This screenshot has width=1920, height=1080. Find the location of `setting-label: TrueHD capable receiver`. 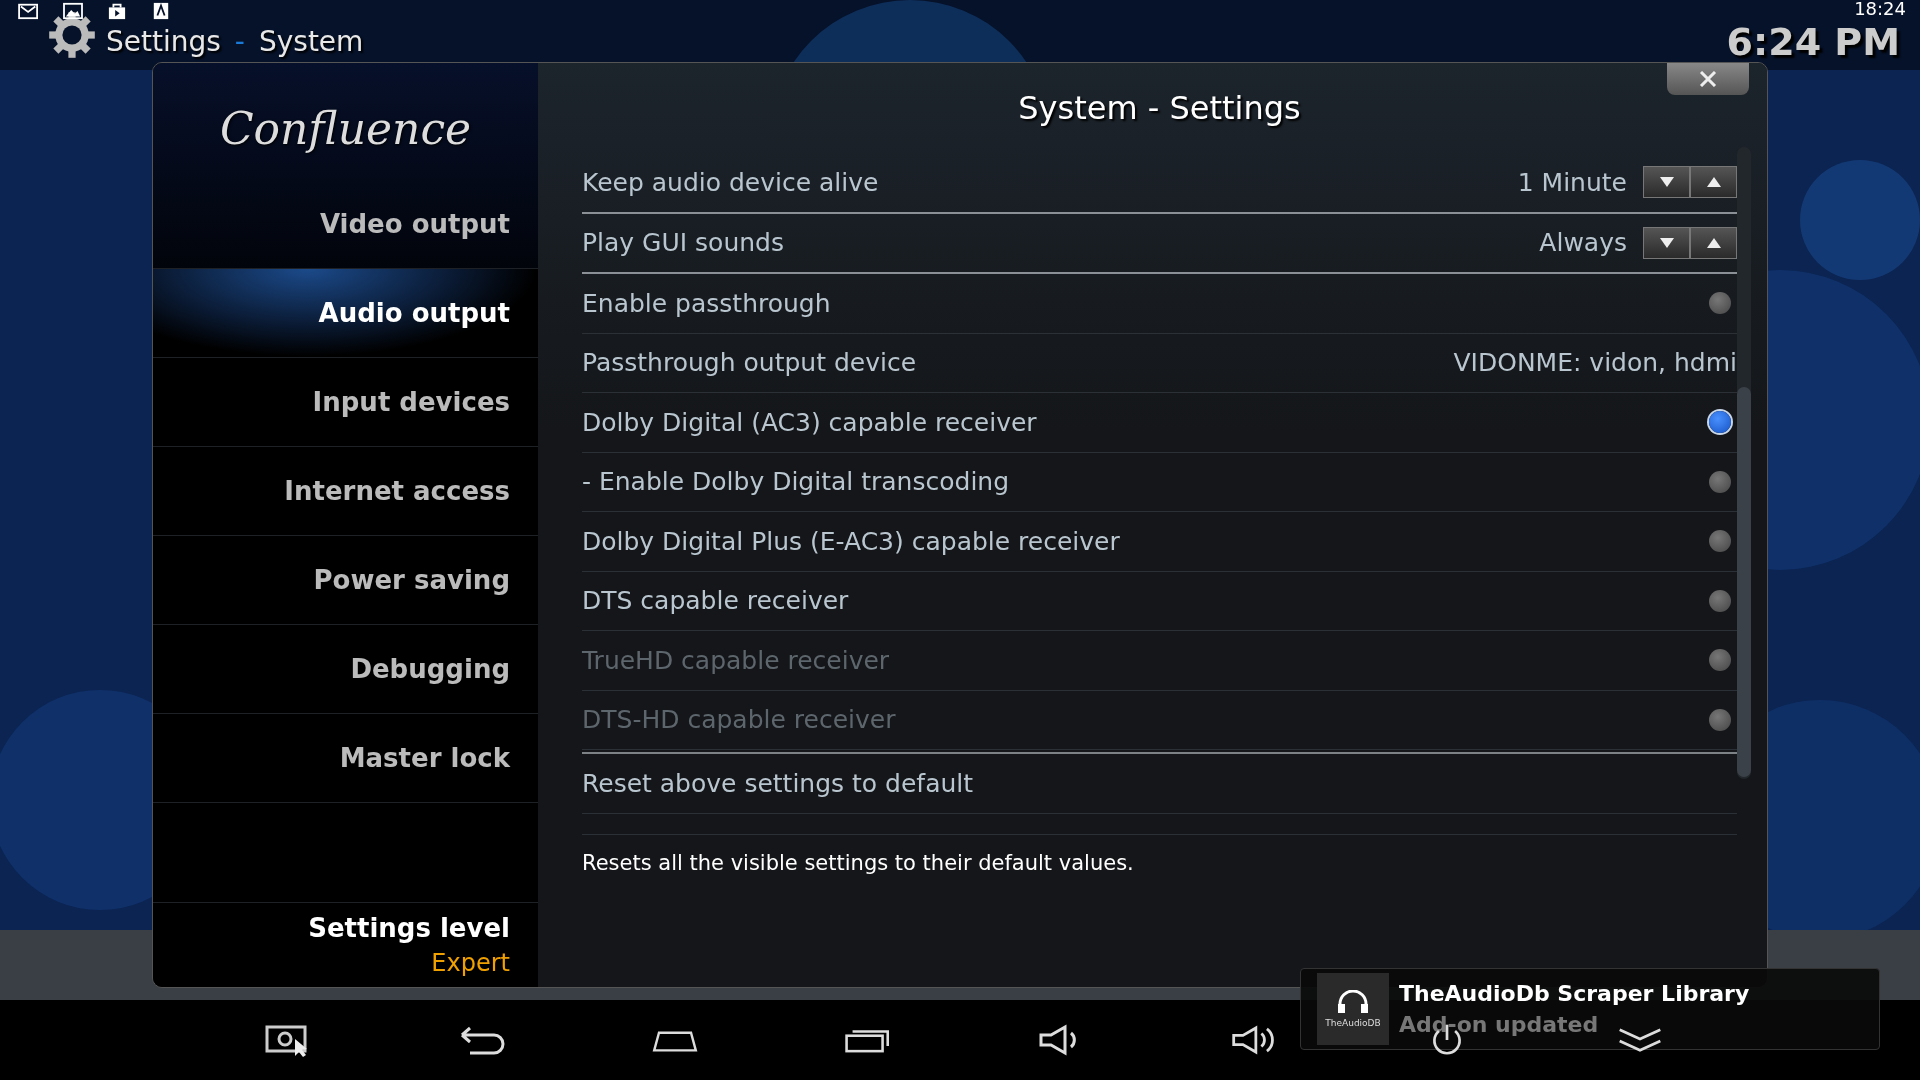

setting-label: TrueHD capable receiver is located at coordinates (736, 660).